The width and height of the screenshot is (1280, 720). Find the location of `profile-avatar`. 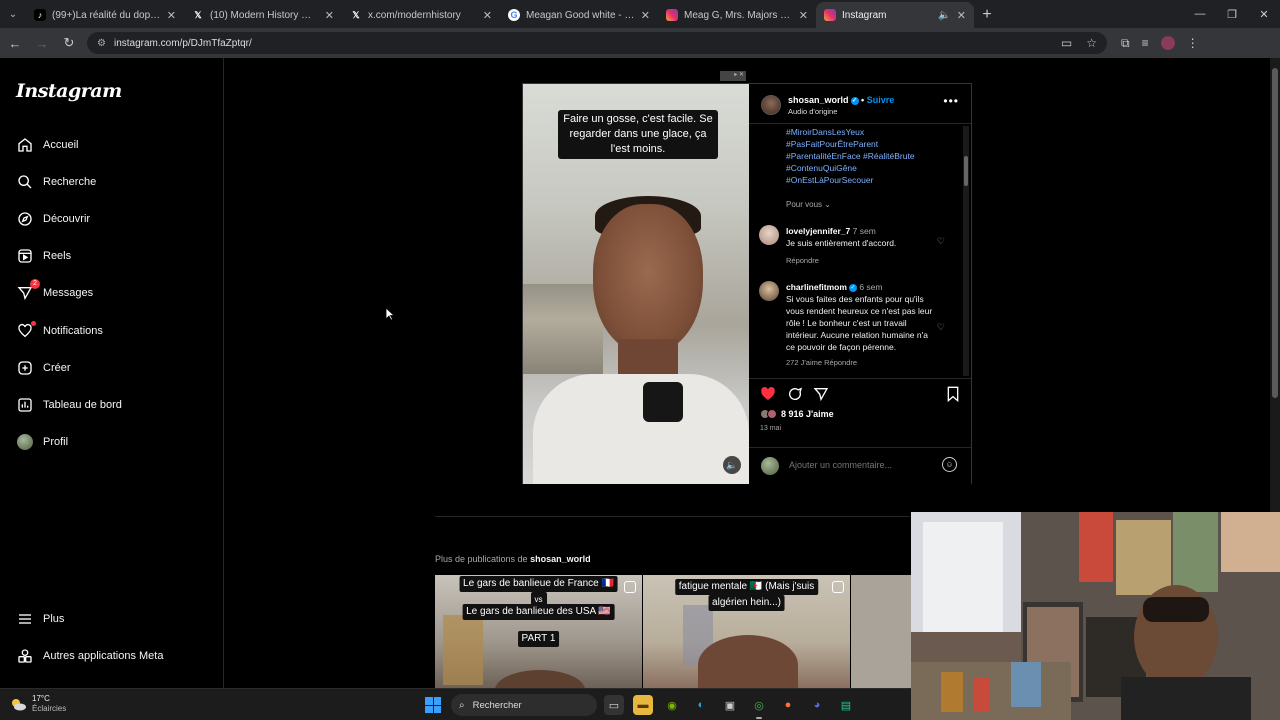

profile-avatar is located at coordinates (1167, 43).